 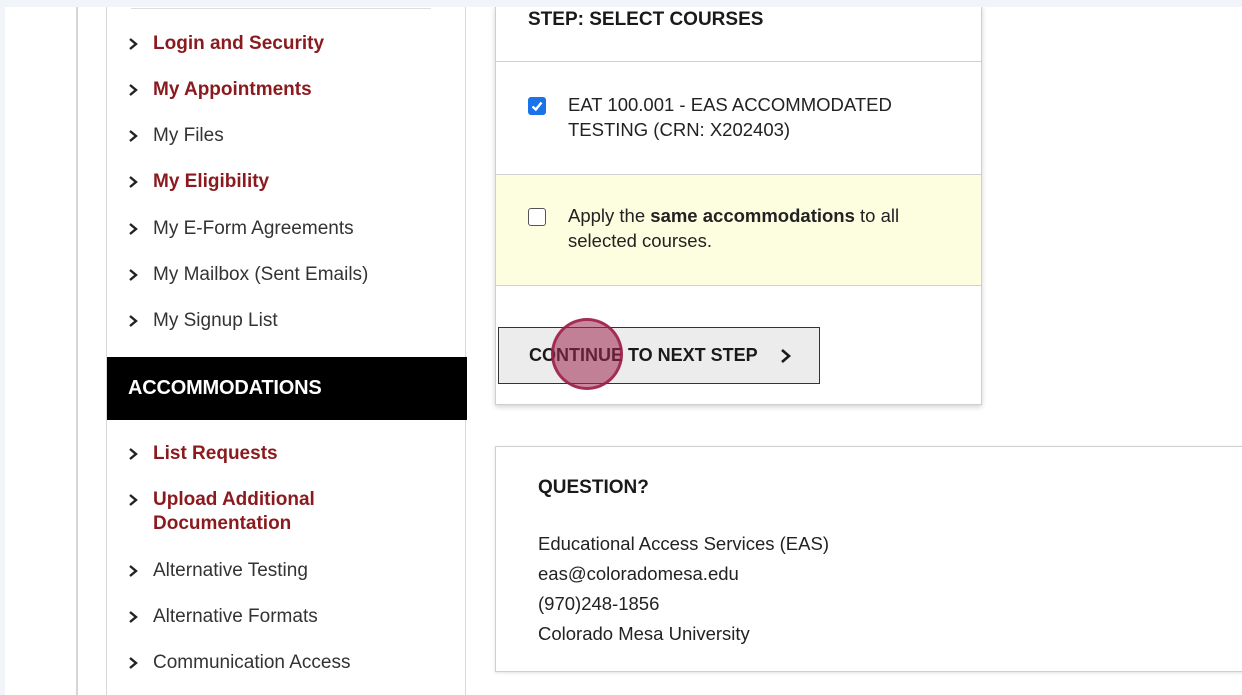 I want to click on contact-email: eas@coloradomesa.edu, so click(x=638, y=574).